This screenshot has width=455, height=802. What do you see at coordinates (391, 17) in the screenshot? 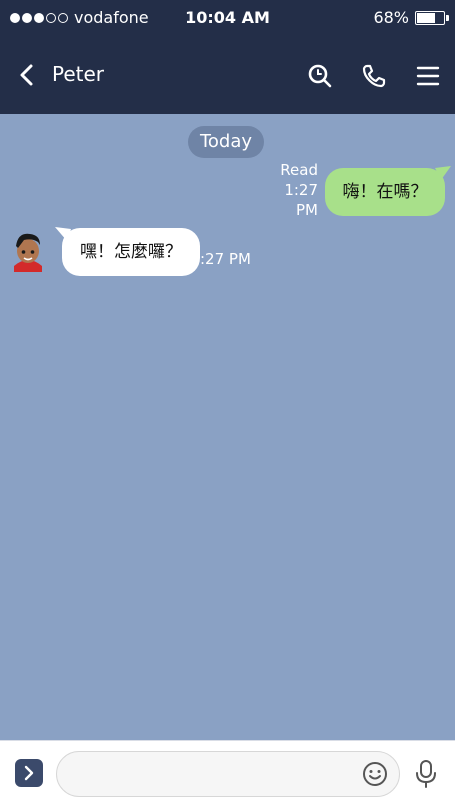
I see `battery-percent: 68%` at bounding box center [391, 17].